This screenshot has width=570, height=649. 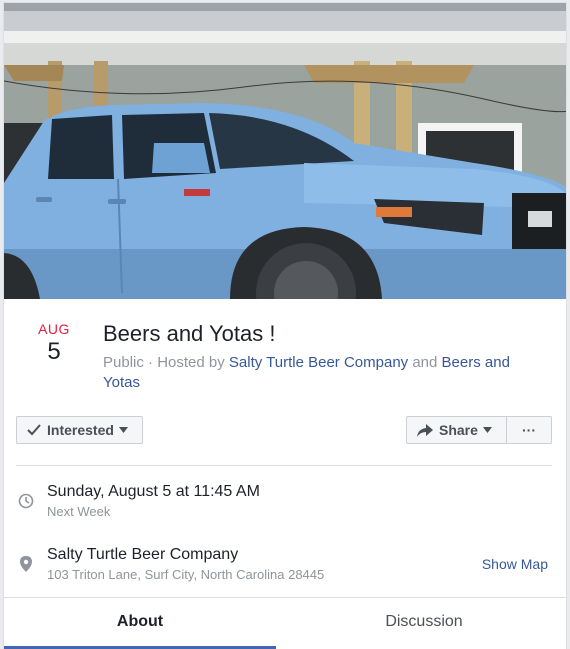 I want to click on more-options-button: ···, so click(x=529, y=430).